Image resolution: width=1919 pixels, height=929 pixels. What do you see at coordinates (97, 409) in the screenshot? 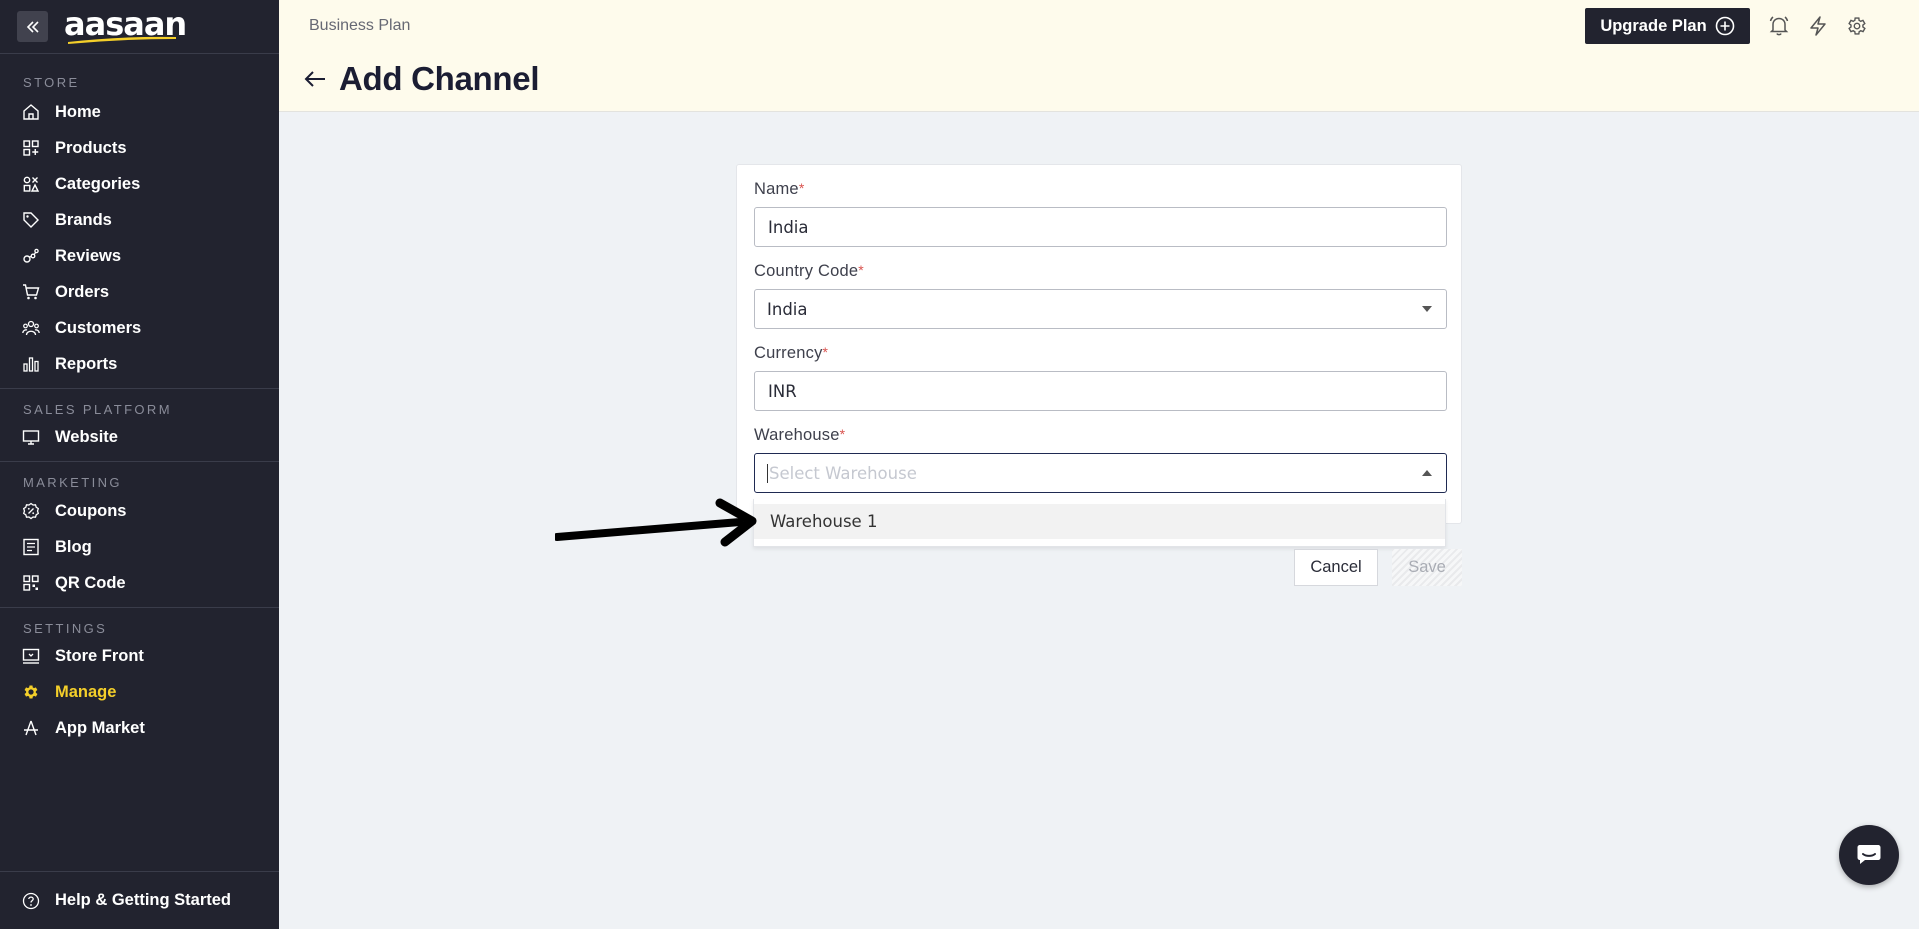
I see `section-title-sales-platform: SALES PLATFORM` at bounding box center [97, 409].